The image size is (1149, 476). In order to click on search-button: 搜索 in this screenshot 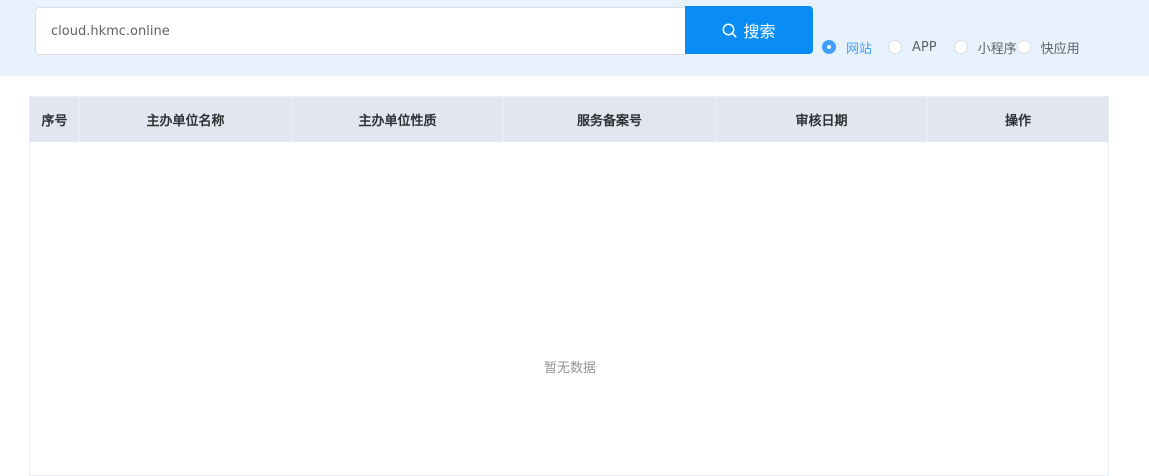, I will do `click(749, 30)`.